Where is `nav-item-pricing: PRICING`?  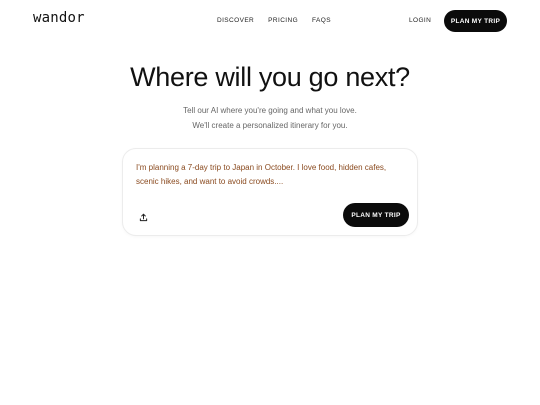
nav-item-pricing: PRICING is located at coordinates (283, 20).